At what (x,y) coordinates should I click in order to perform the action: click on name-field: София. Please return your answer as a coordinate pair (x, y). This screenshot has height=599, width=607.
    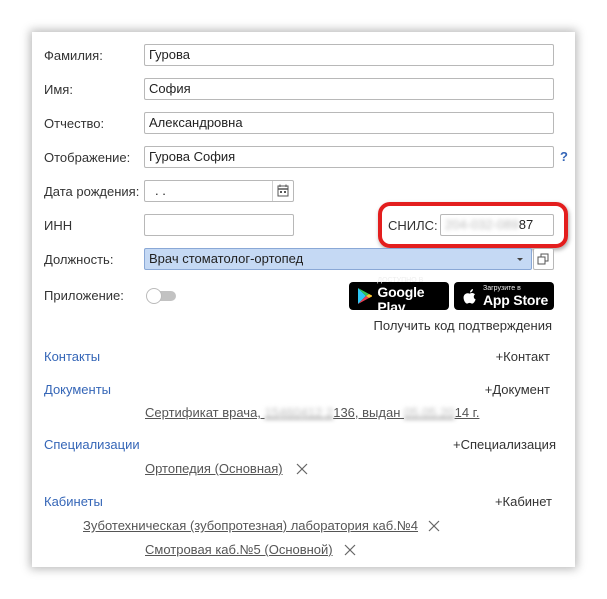
    Looking at the image, I should click on (349, 89).